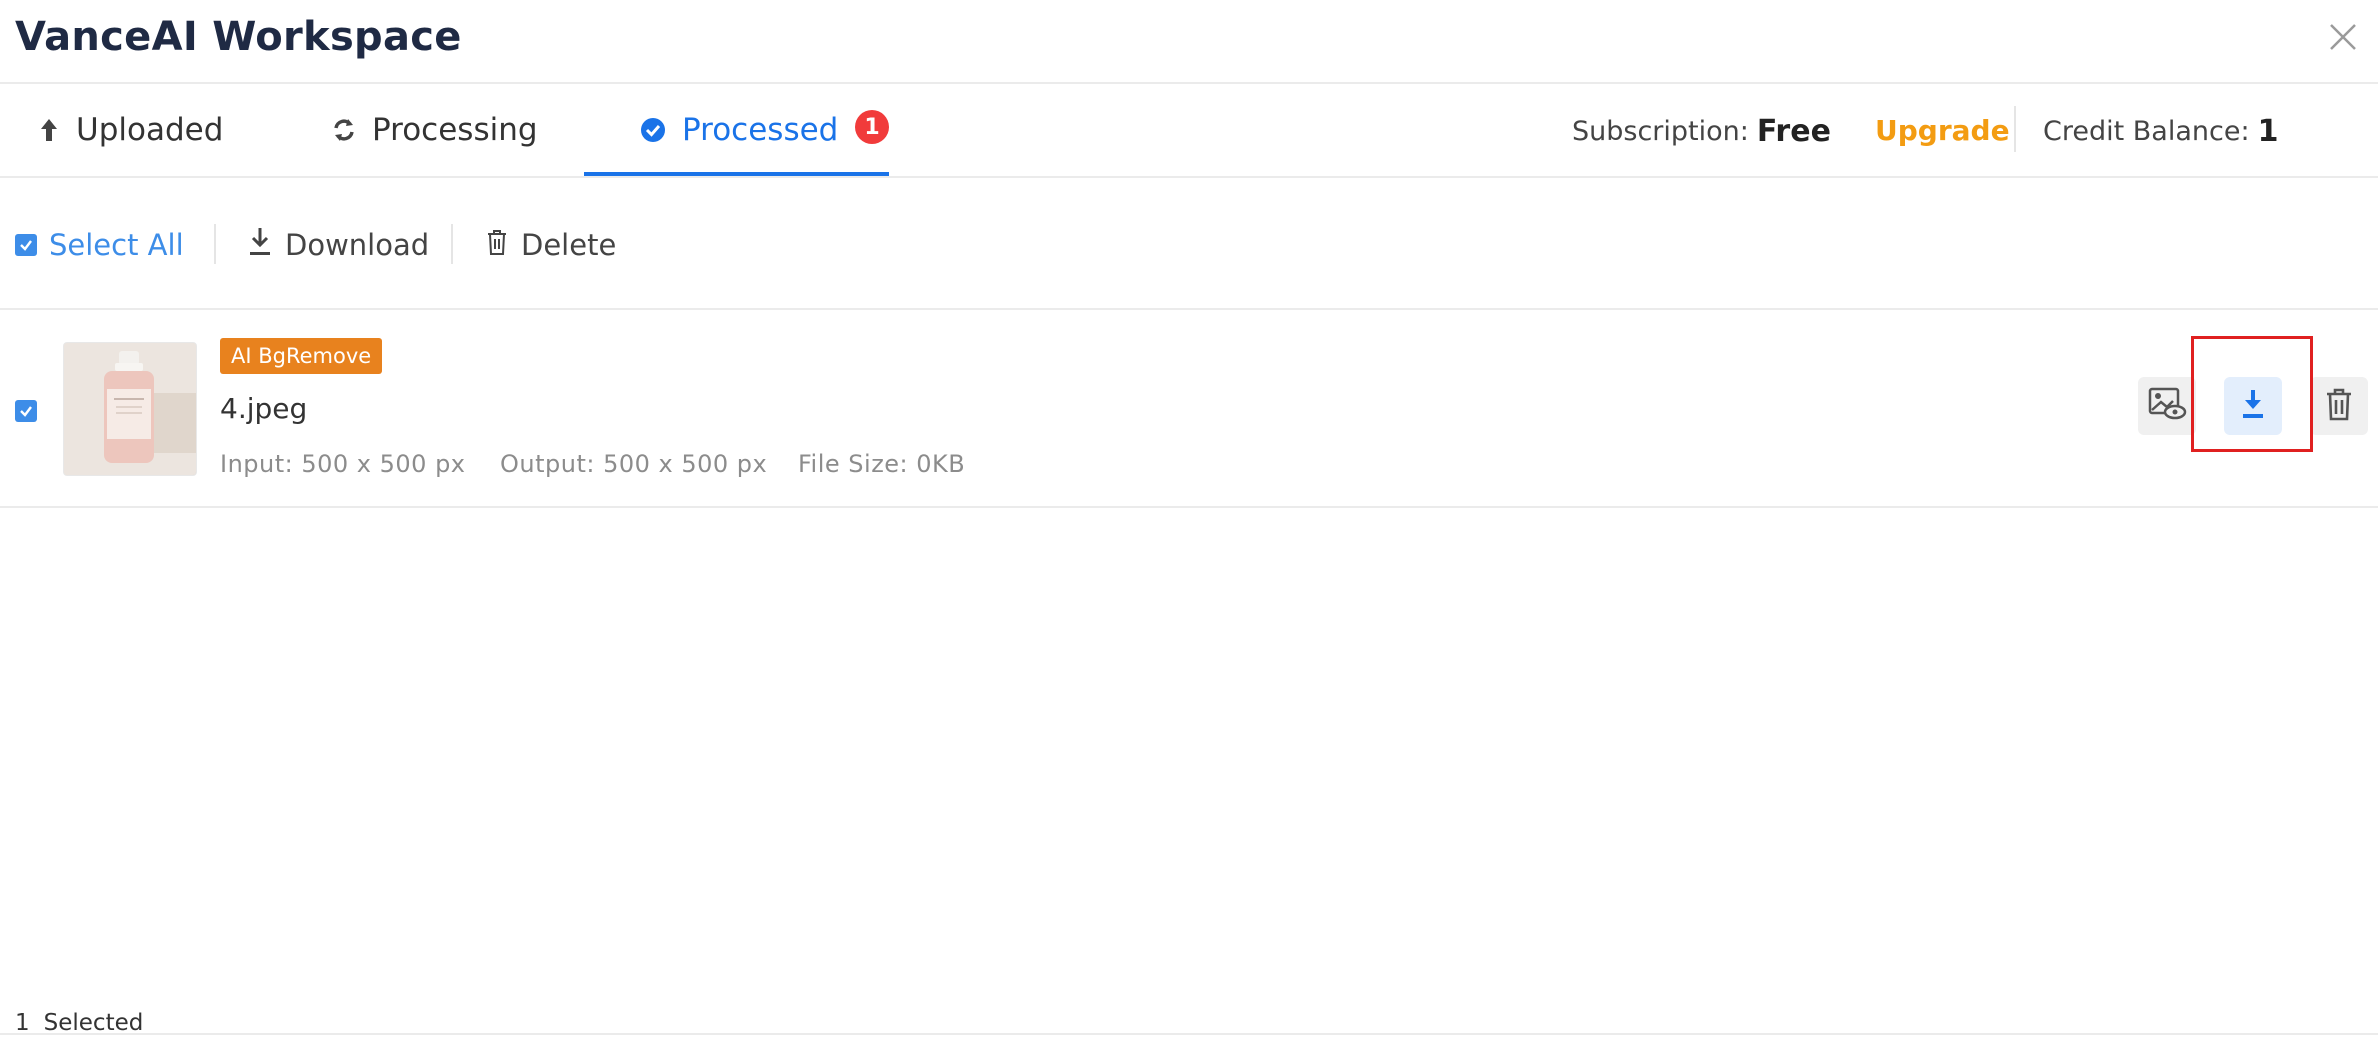  I want to click on tab-uploaded: Uploaded, so click(130, 130).